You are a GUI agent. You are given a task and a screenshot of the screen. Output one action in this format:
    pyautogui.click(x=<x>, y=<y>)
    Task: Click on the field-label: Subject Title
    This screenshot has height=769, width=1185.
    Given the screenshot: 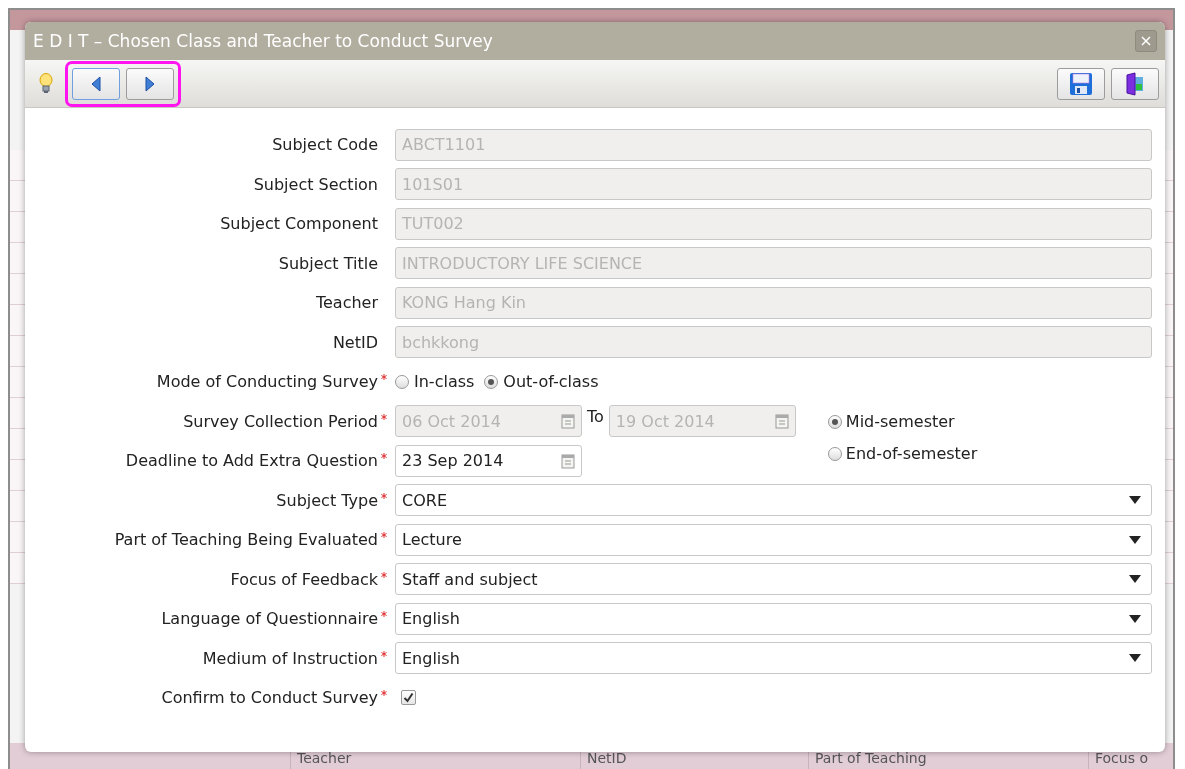 What is the action you would take?
    pyautogui.click(x=328, y=263)
    